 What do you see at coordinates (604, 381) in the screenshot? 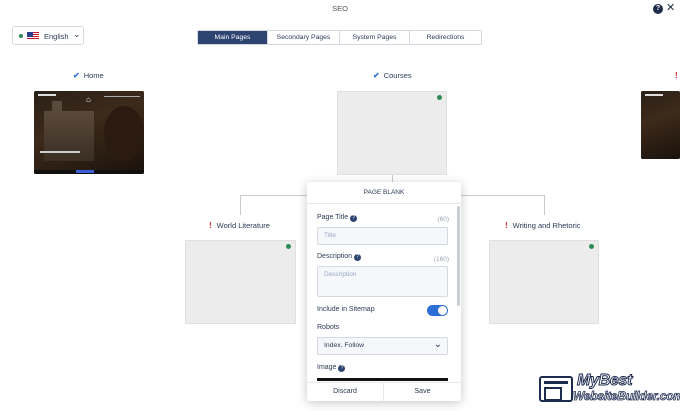
I see `watermark-line1: MyBest` at bounding box center [604, 381].